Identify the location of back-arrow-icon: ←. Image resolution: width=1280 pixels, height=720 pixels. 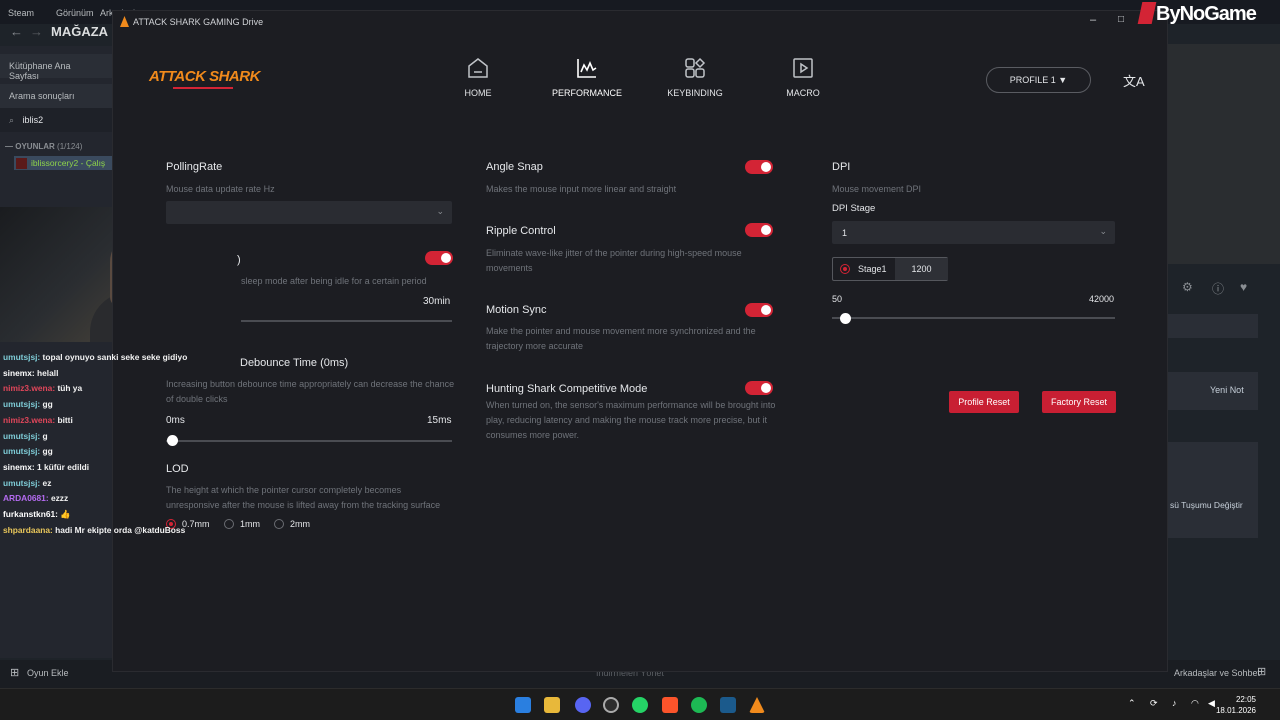
(16, 31).